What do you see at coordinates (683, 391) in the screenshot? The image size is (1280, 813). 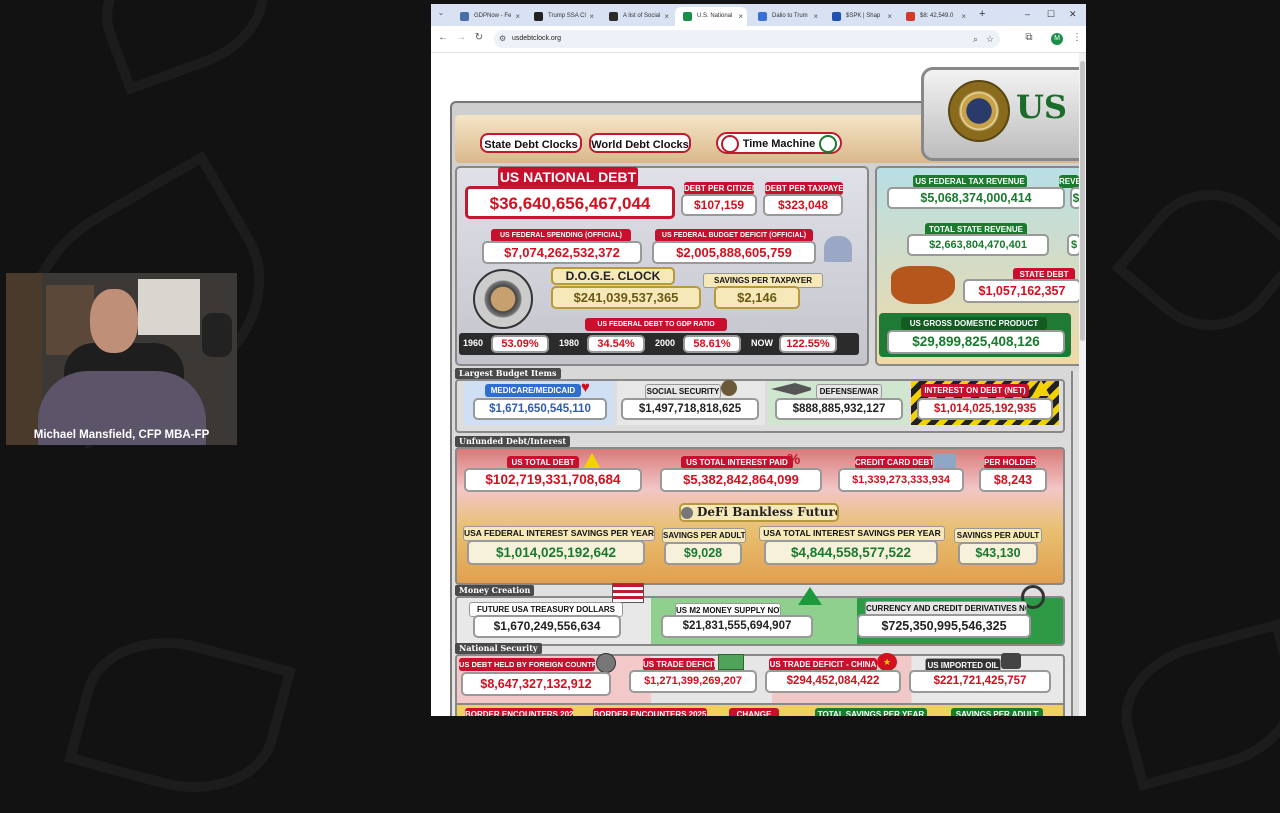 I see `social-security-label: SOCIAL SECURITY` at bounding box center [683, 391].